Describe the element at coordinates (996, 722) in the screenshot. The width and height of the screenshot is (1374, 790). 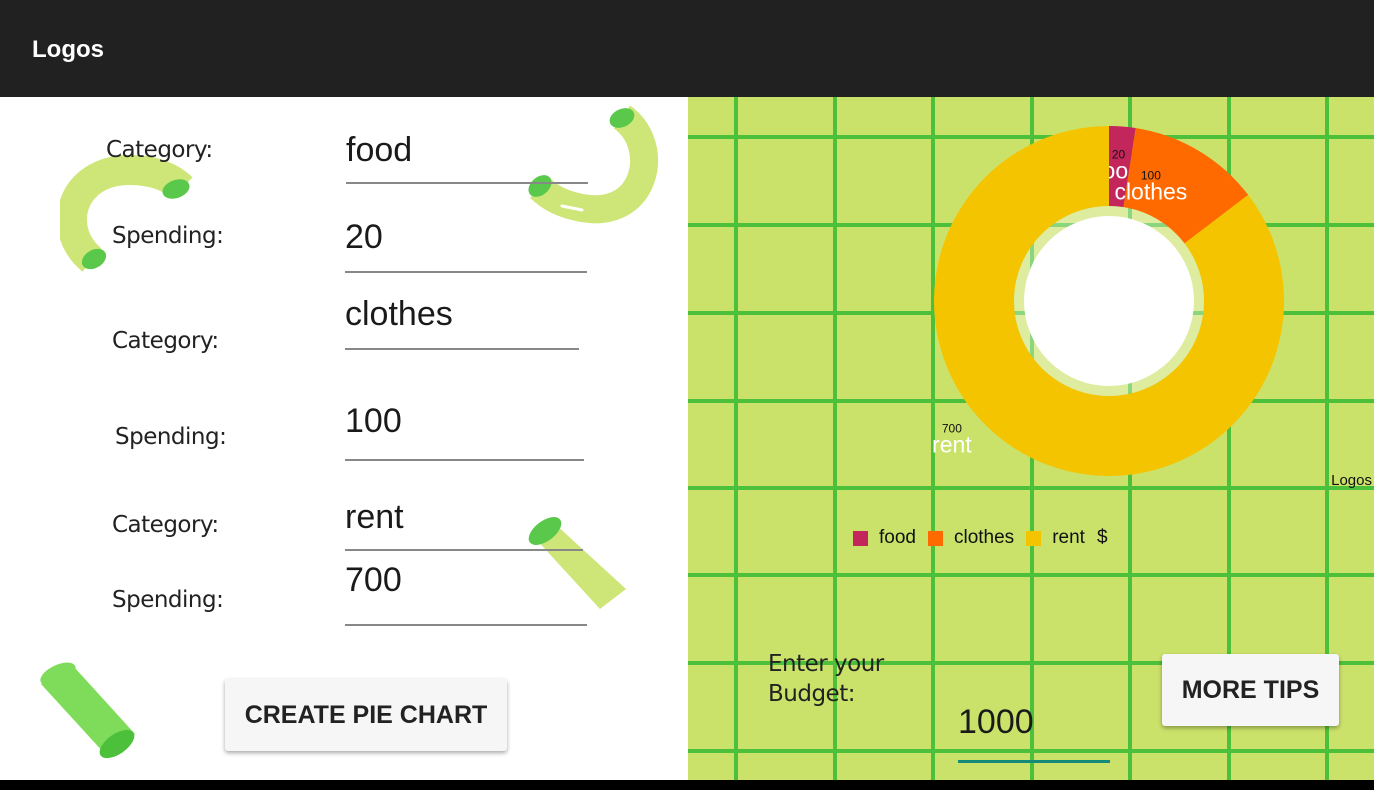
I see `budget-input-value: 1000` at that location.